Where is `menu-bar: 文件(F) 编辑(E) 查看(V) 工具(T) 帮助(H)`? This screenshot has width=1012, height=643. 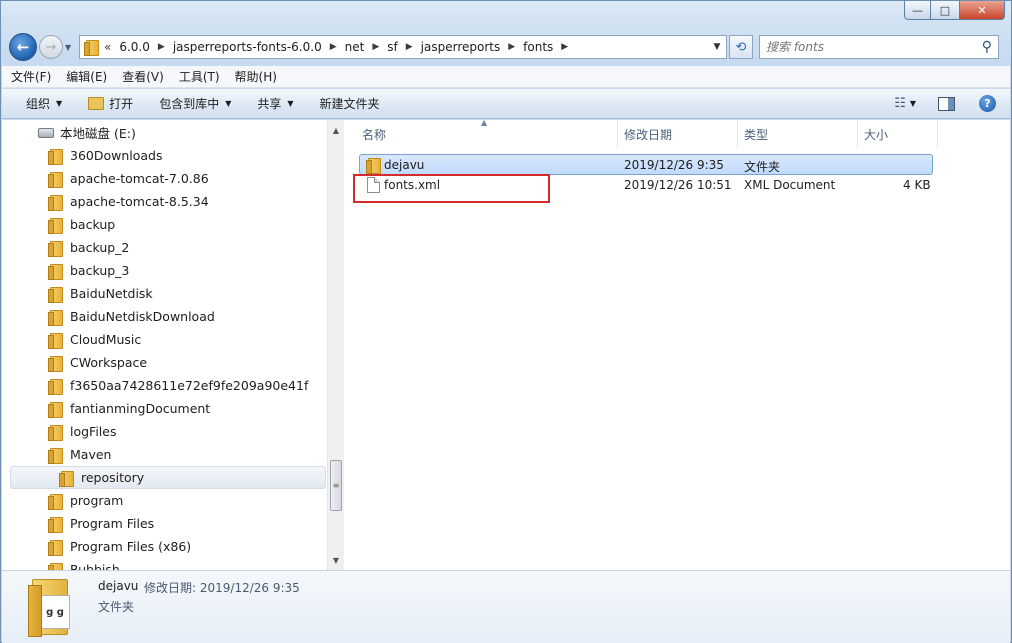 menu-bar: 文件(F) 编辑(E) 查看(V) 工具(T) 帮助(H) is located at coordinates (506, 77).